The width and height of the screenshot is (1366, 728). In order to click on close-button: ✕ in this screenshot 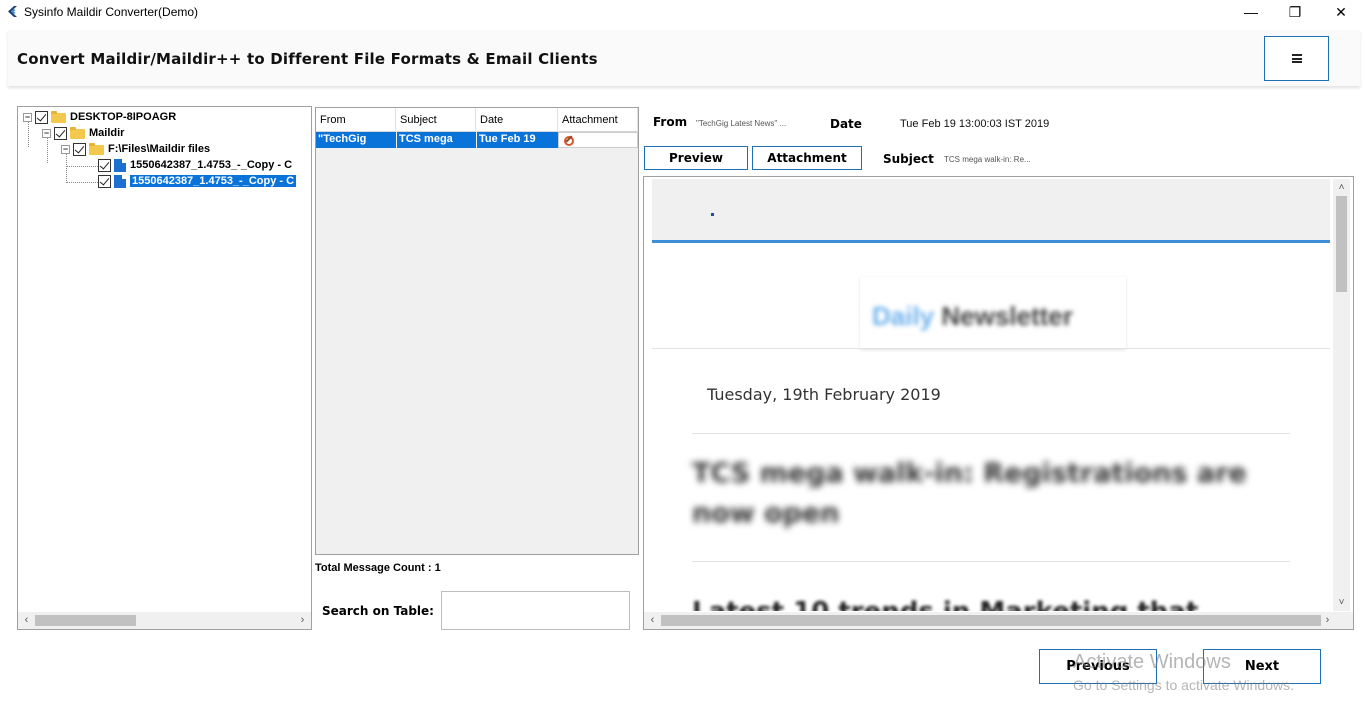, I will do `click(1341, 12)`.